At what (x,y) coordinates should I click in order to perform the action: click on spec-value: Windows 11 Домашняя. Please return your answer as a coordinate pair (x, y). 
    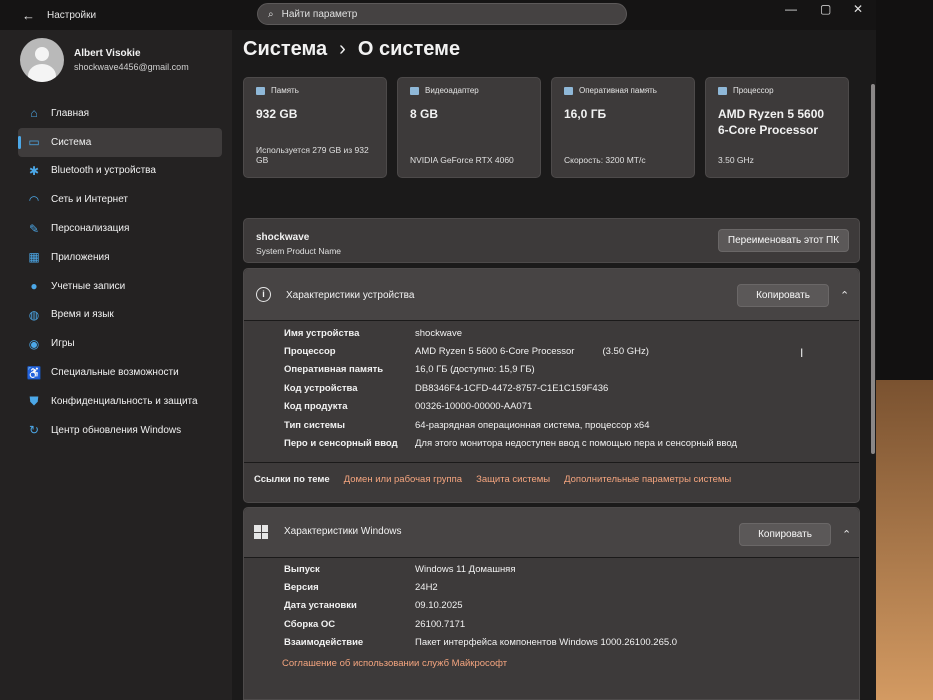
    Looking at the image, I should click on (465, 569).